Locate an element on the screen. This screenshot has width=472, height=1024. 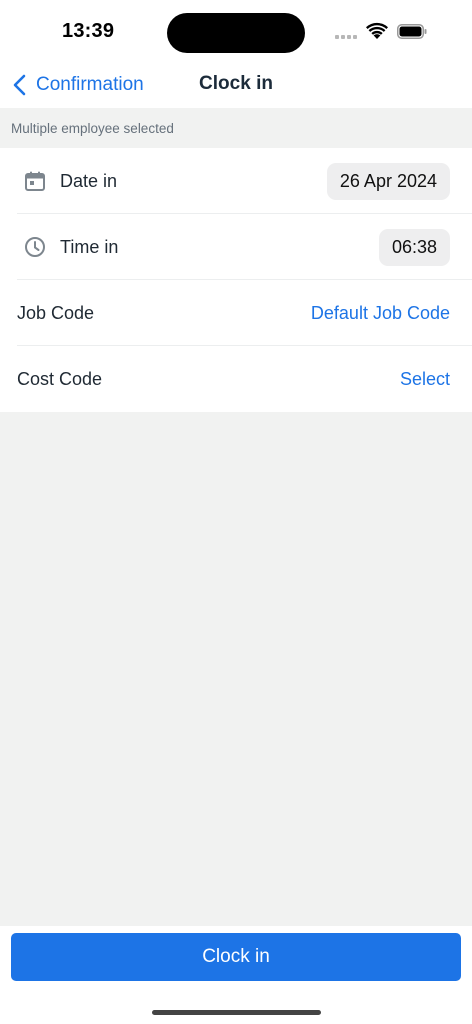
selection-info: Multiple employee selected is located at coordinates (92, 128).